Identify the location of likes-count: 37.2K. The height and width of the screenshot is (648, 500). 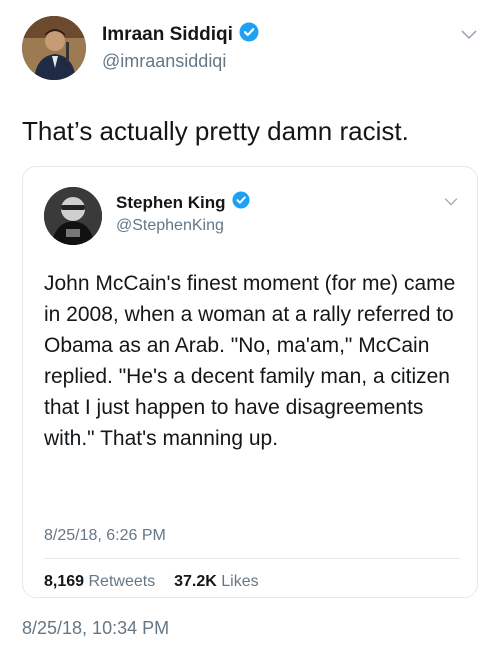
(195, 581).